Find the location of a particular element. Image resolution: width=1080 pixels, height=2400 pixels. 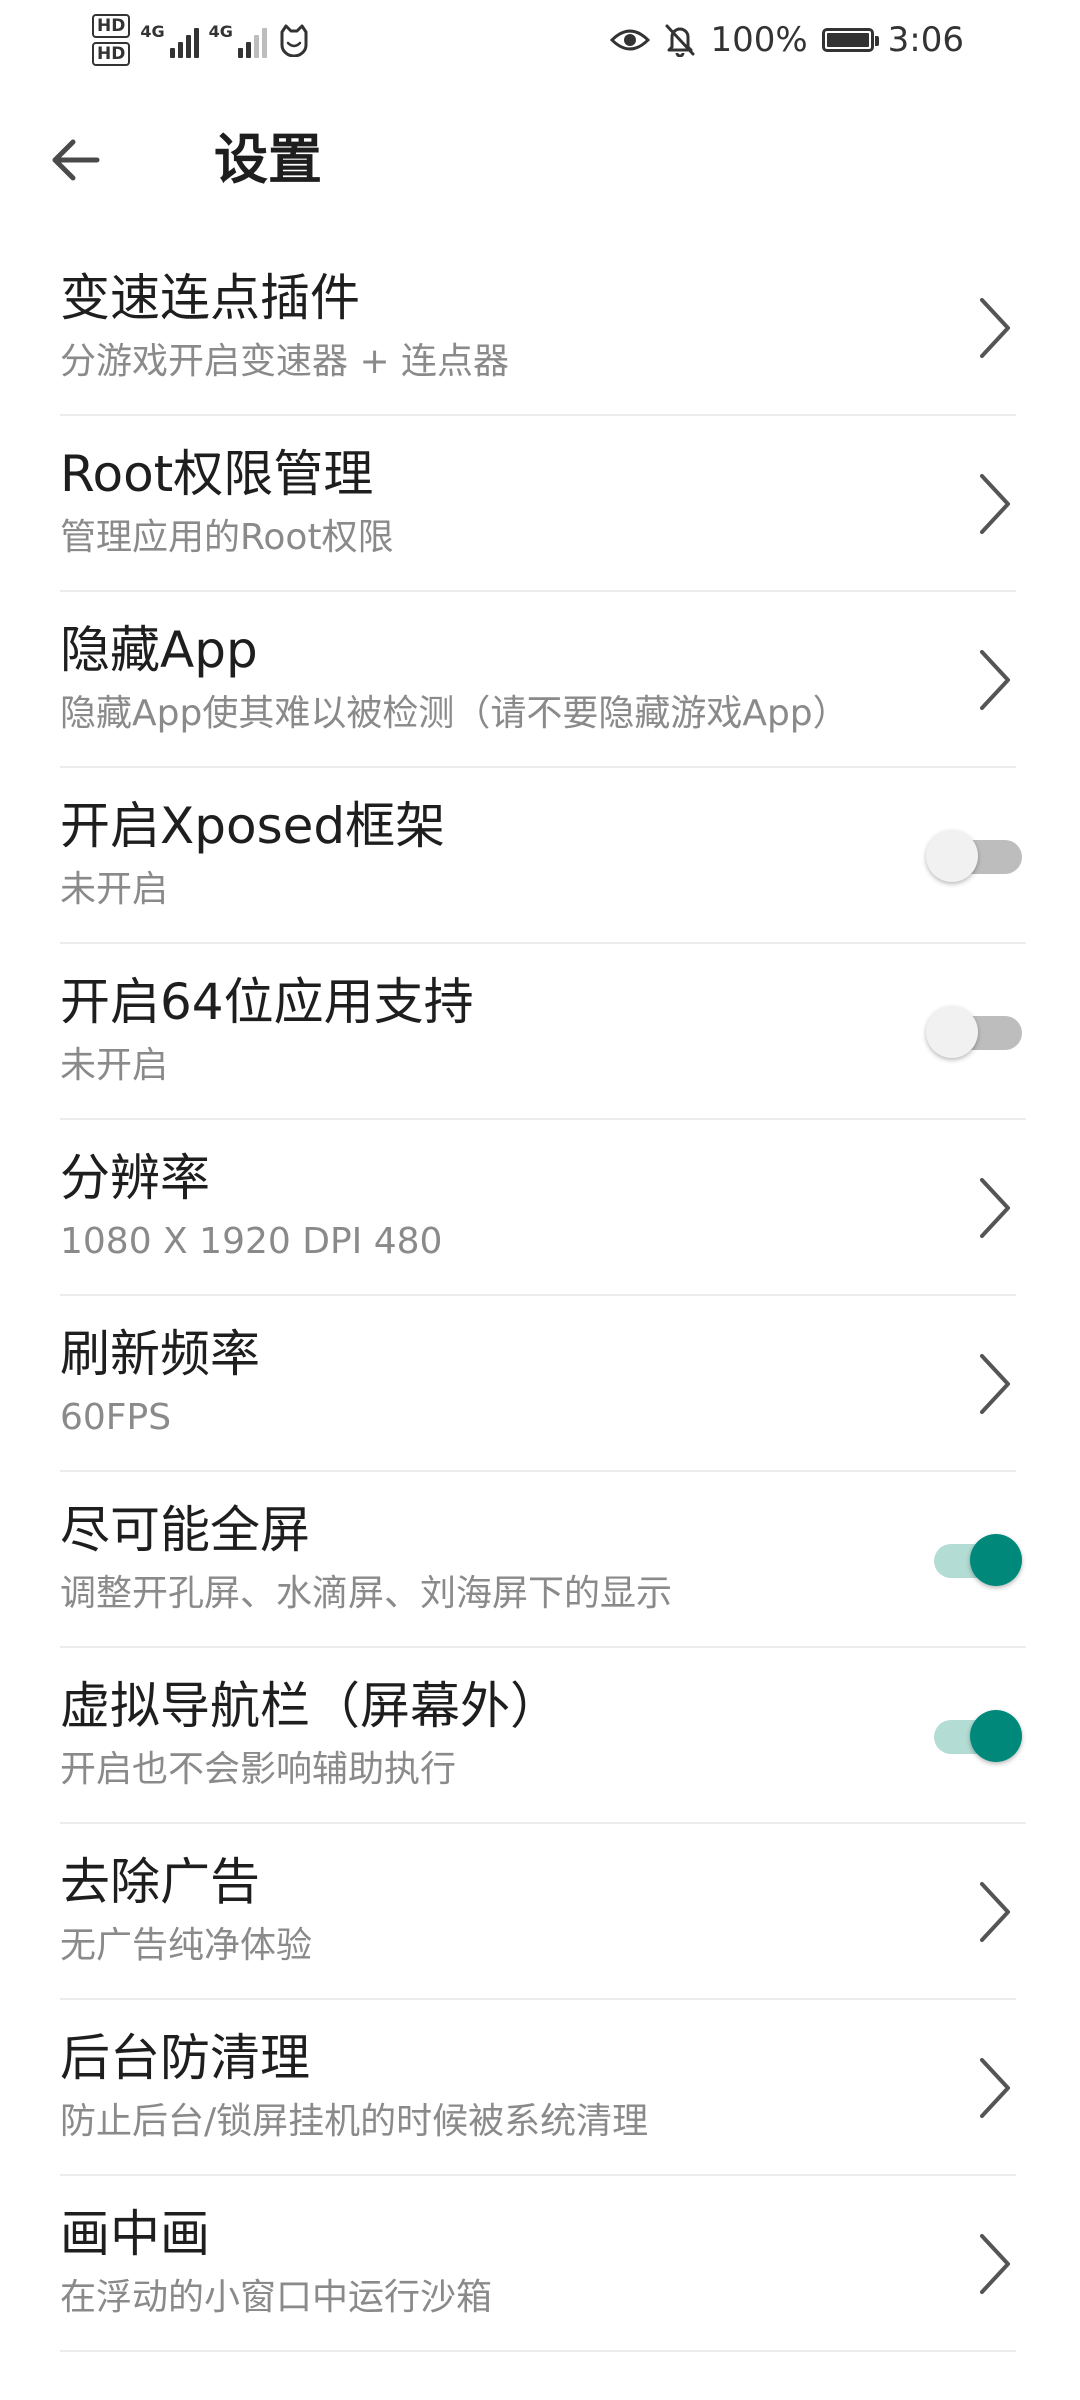

setting-title: 隐藏App is located at coordinates (159, 650).